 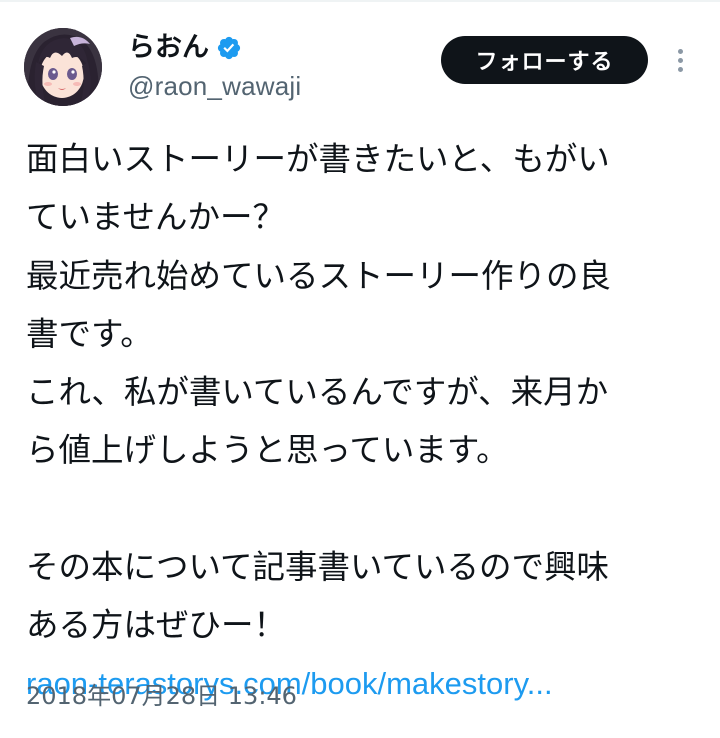 I want to click on display-name: らおん, so click(x=168, y=48).